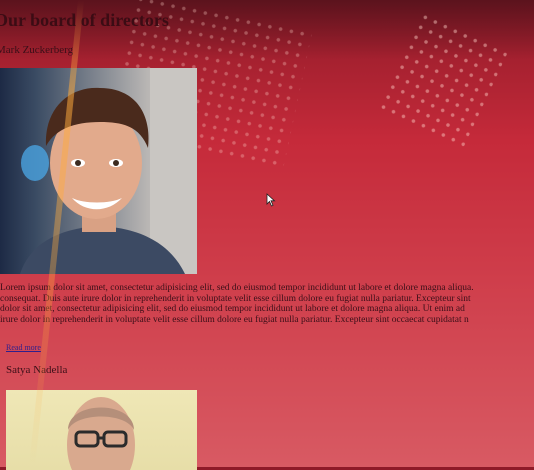 The height and width of the screenshot is (470, 534). Describe the element at coordinates (108, 171) in the screenshot. I see `portrait-image` at that location.